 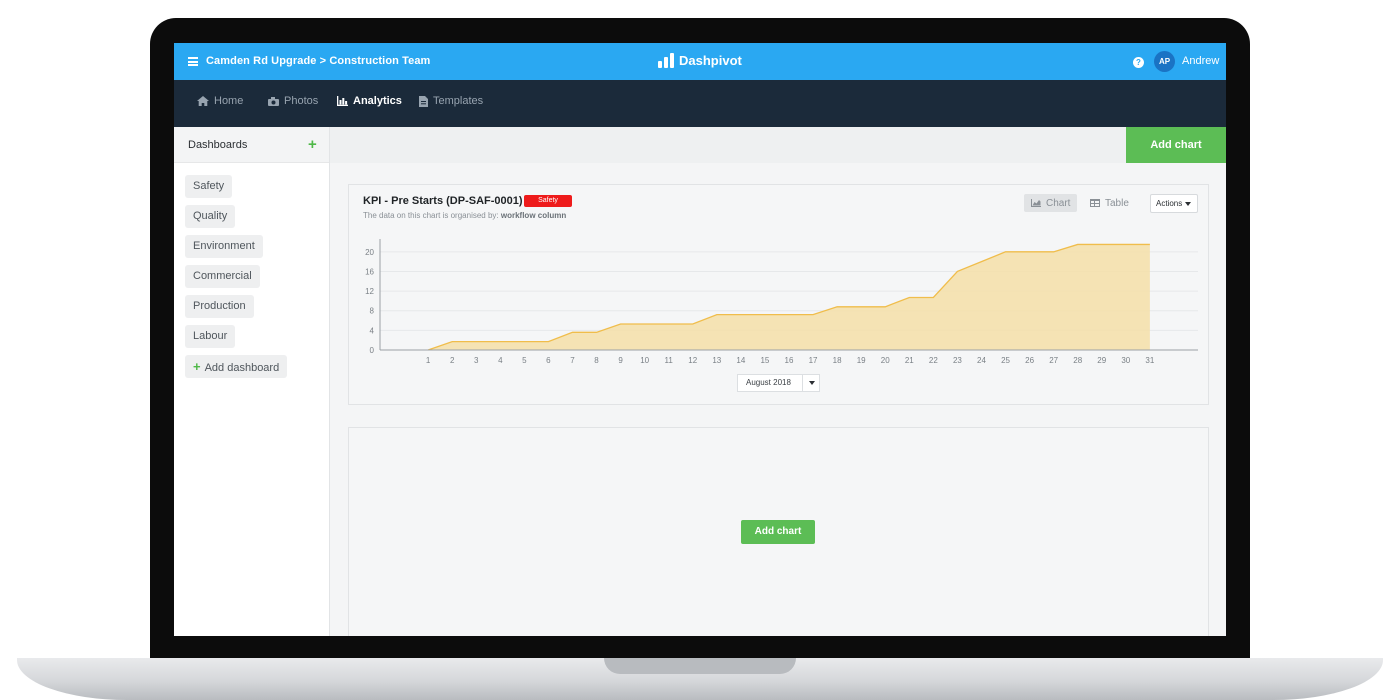 What do you see at coordinates (861, 360) in the screenshot?
I see `x-tick-label: 19` at bounding box center [861, 360].